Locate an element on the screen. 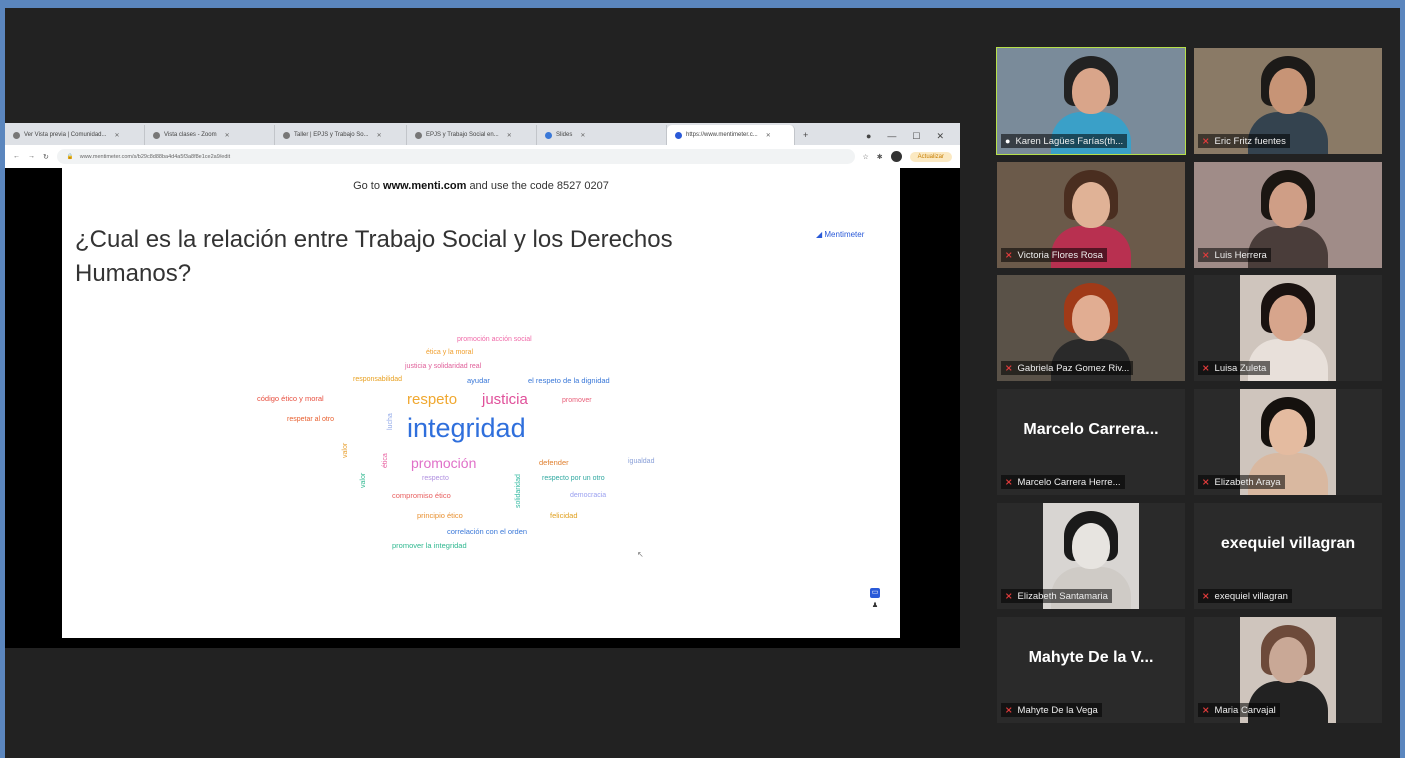 The height and width of the screenshot is (758, 1405). participant-tile: ⨯ Luisa Zuleta is located at coordinates (1288, 328).